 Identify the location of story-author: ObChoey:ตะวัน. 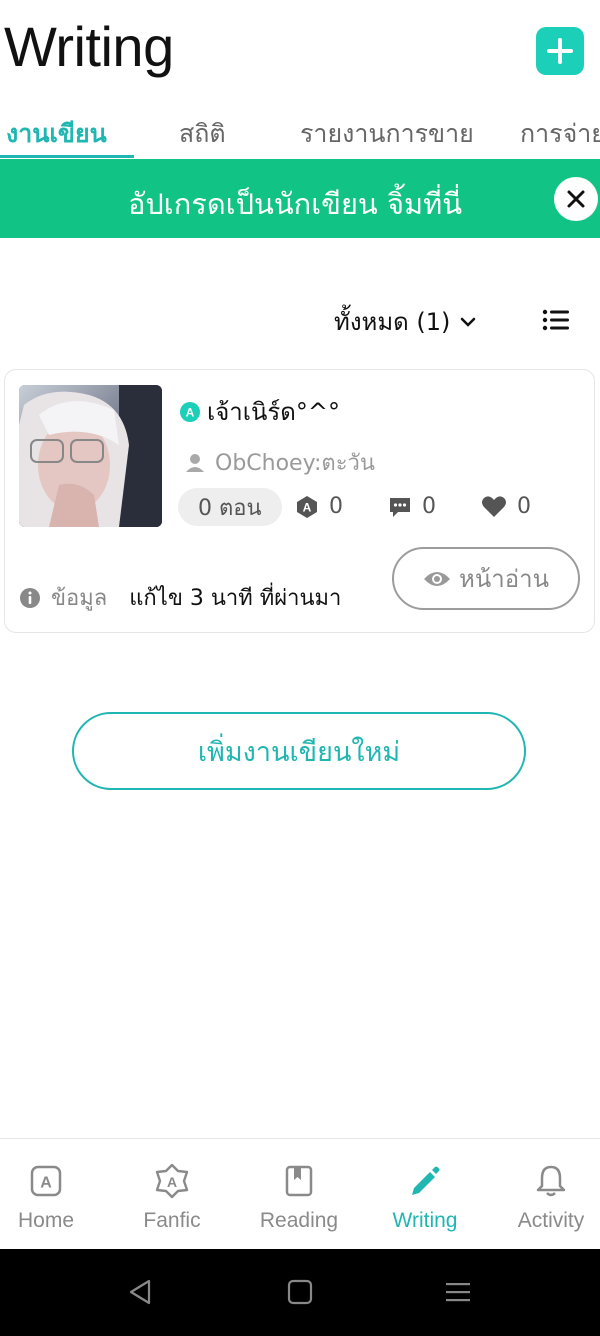
(280, 462).